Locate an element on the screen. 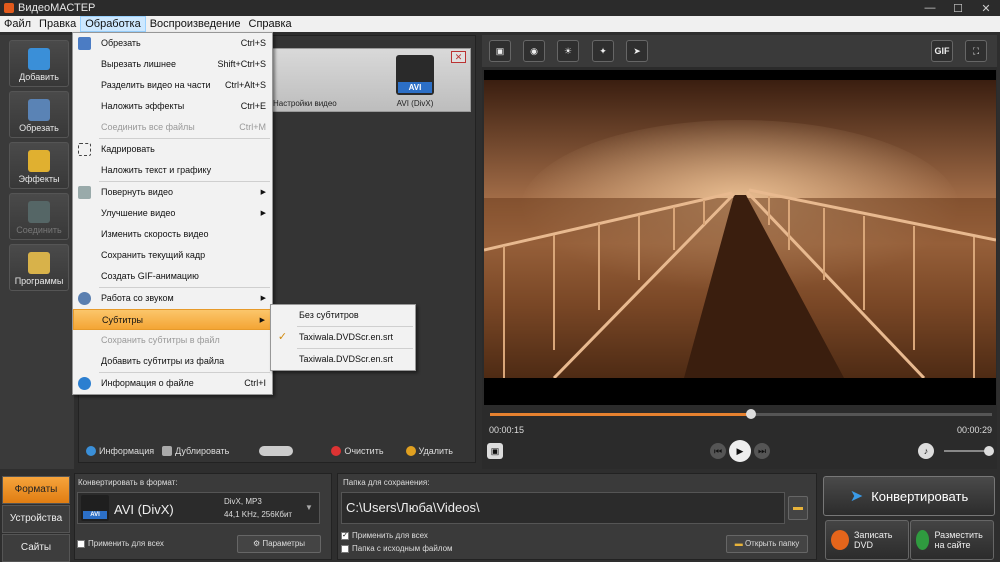  effects-button: Эффекты is located at coordinates (39, 165).